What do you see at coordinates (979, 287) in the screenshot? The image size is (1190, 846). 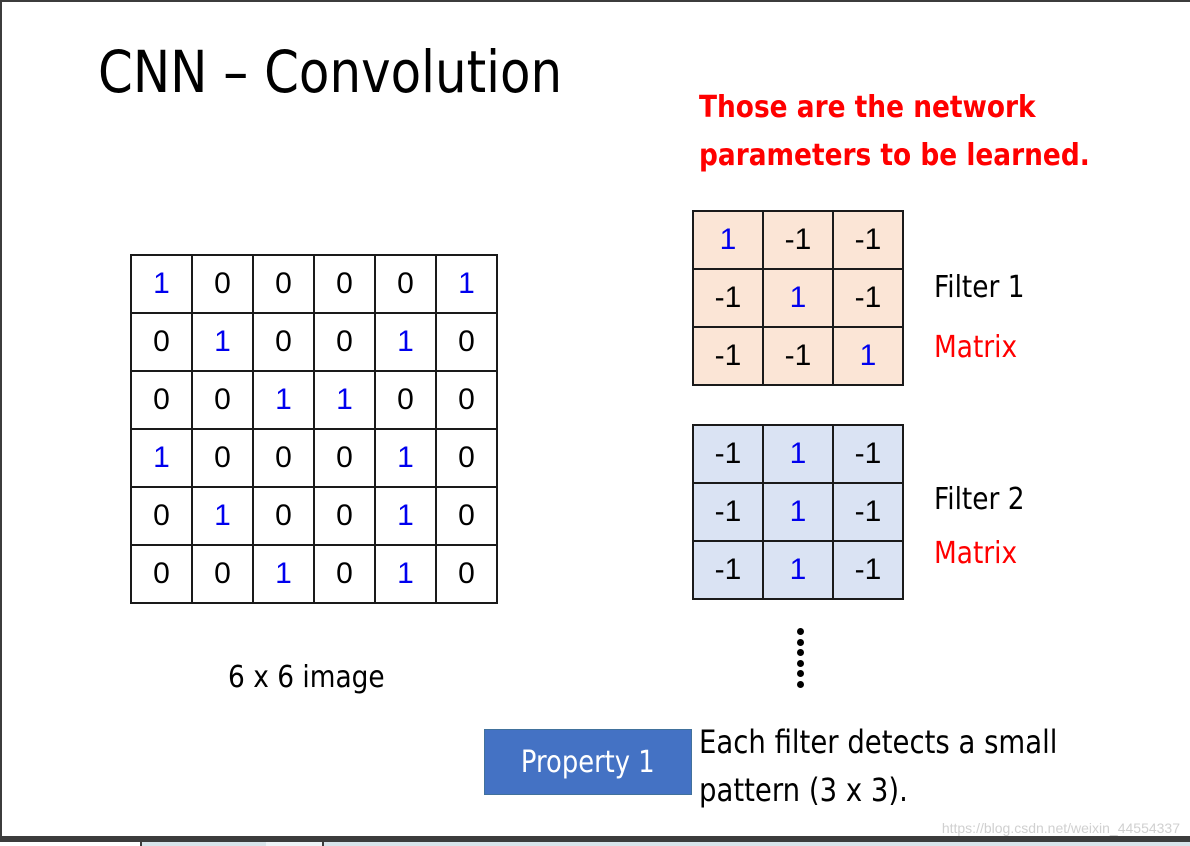 I see `filter-1-label: Filter 1` at bounding box center [979, 287].